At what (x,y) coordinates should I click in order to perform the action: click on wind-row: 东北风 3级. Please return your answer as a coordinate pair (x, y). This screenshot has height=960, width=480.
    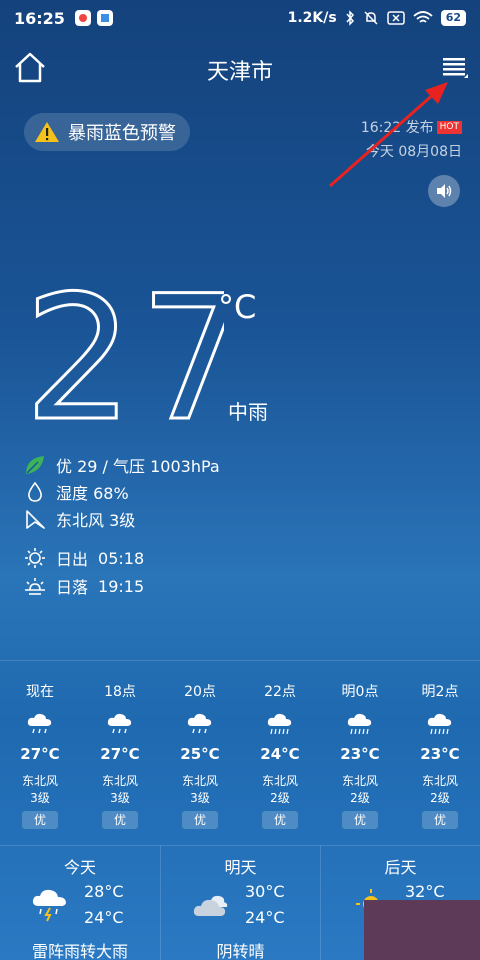
    Looking at the image, I should click on (79, 519).